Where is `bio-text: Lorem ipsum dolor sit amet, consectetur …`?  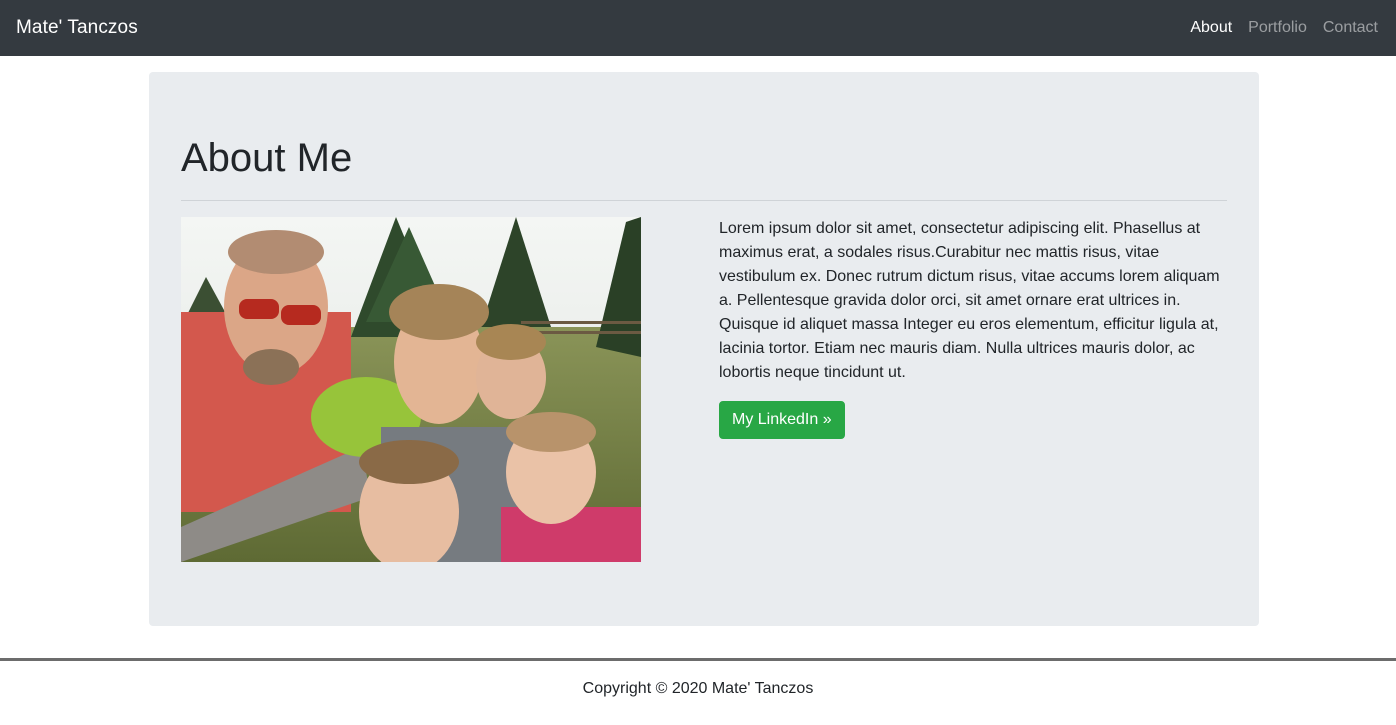 bio-text: Lorem ipsum dolor sit amet, consectetur … is located at coordinates (969, 300).